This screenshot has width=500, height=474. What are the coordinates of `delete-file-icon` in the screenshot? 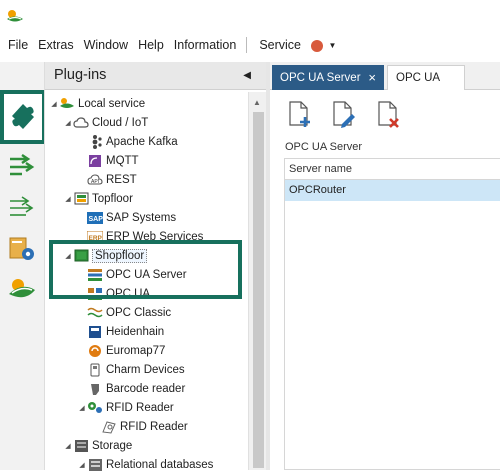 It's located at (388, 114).